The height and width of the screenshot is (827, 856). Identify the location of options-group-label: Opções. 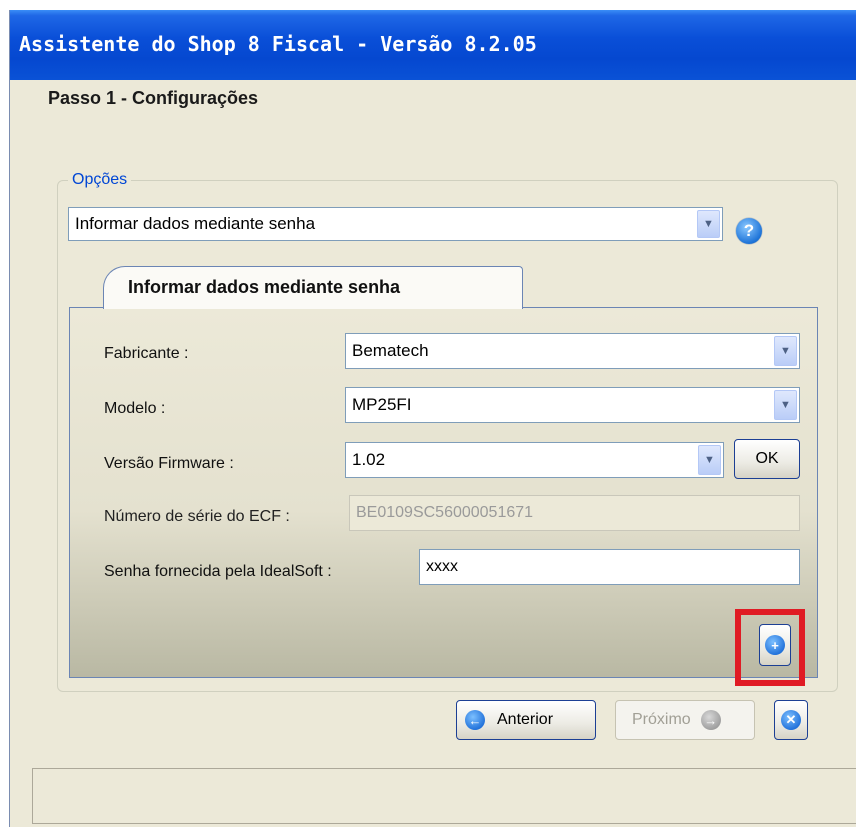
(100, 180).